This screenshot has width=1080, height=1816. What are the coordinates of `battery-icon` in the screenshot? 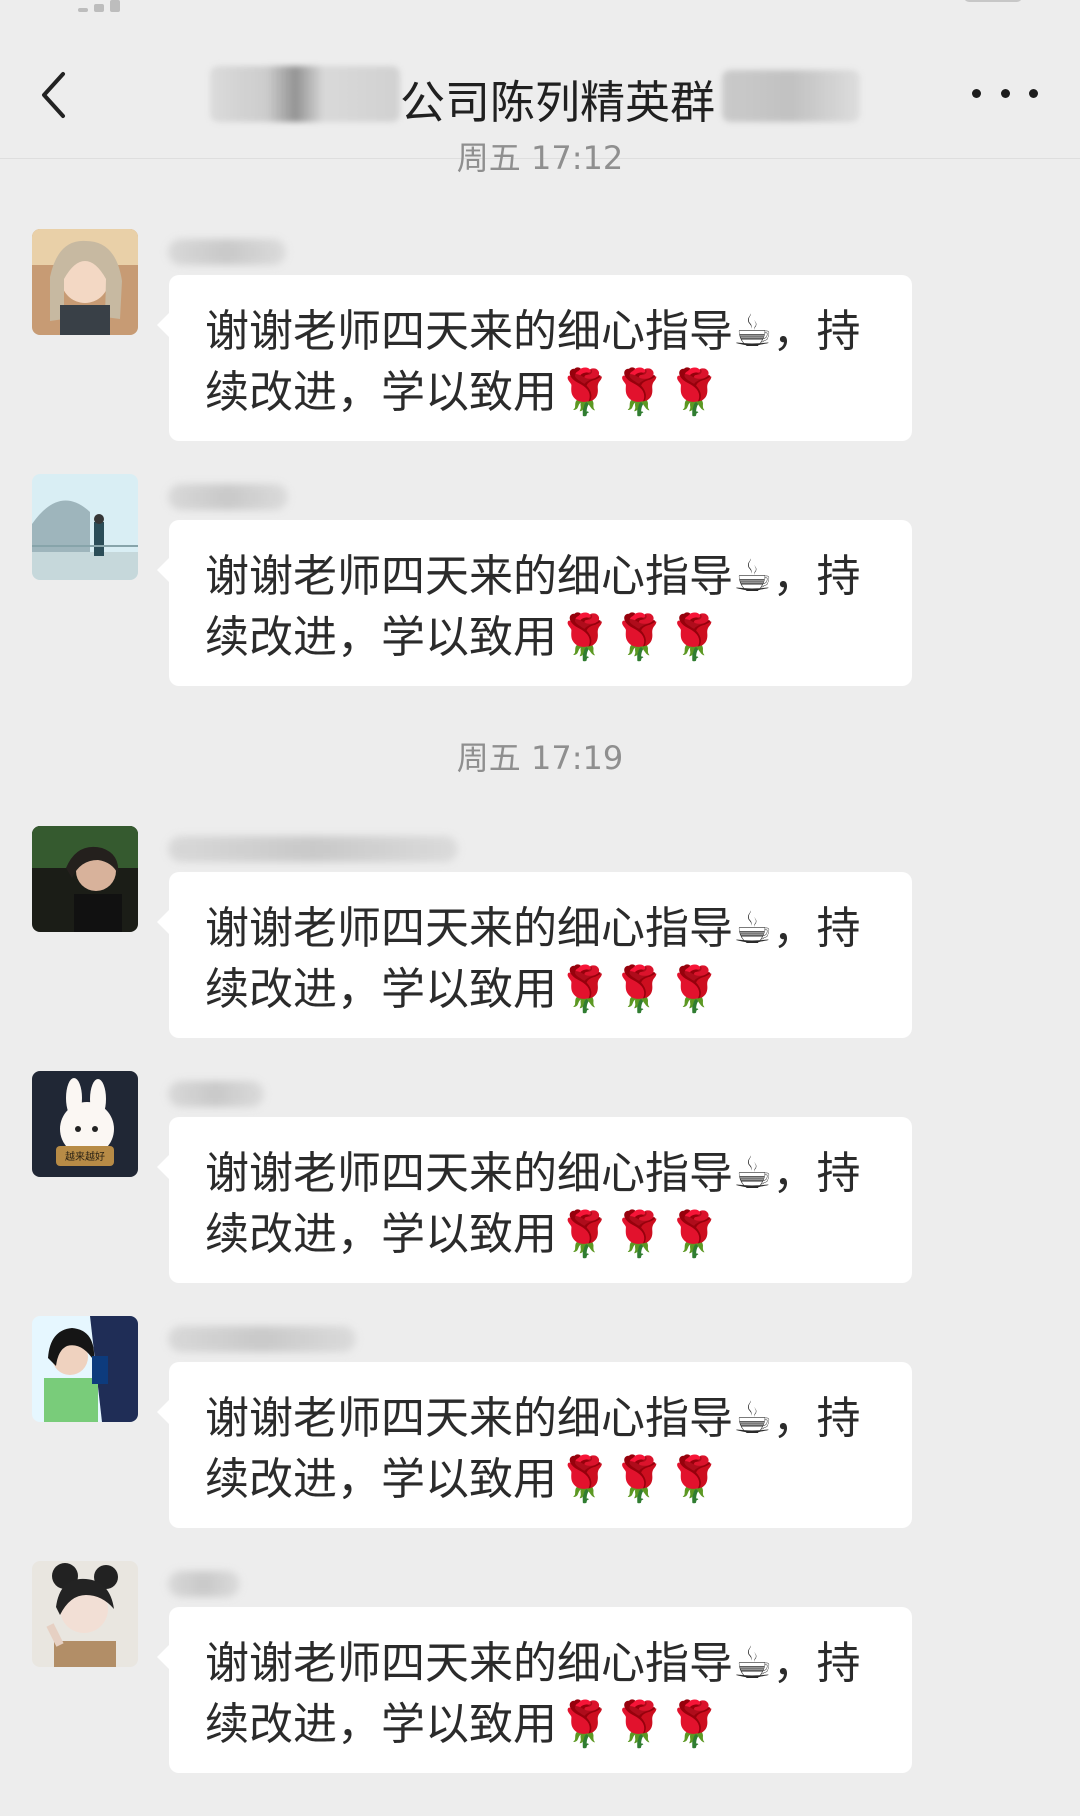 It's located at (993, 1).